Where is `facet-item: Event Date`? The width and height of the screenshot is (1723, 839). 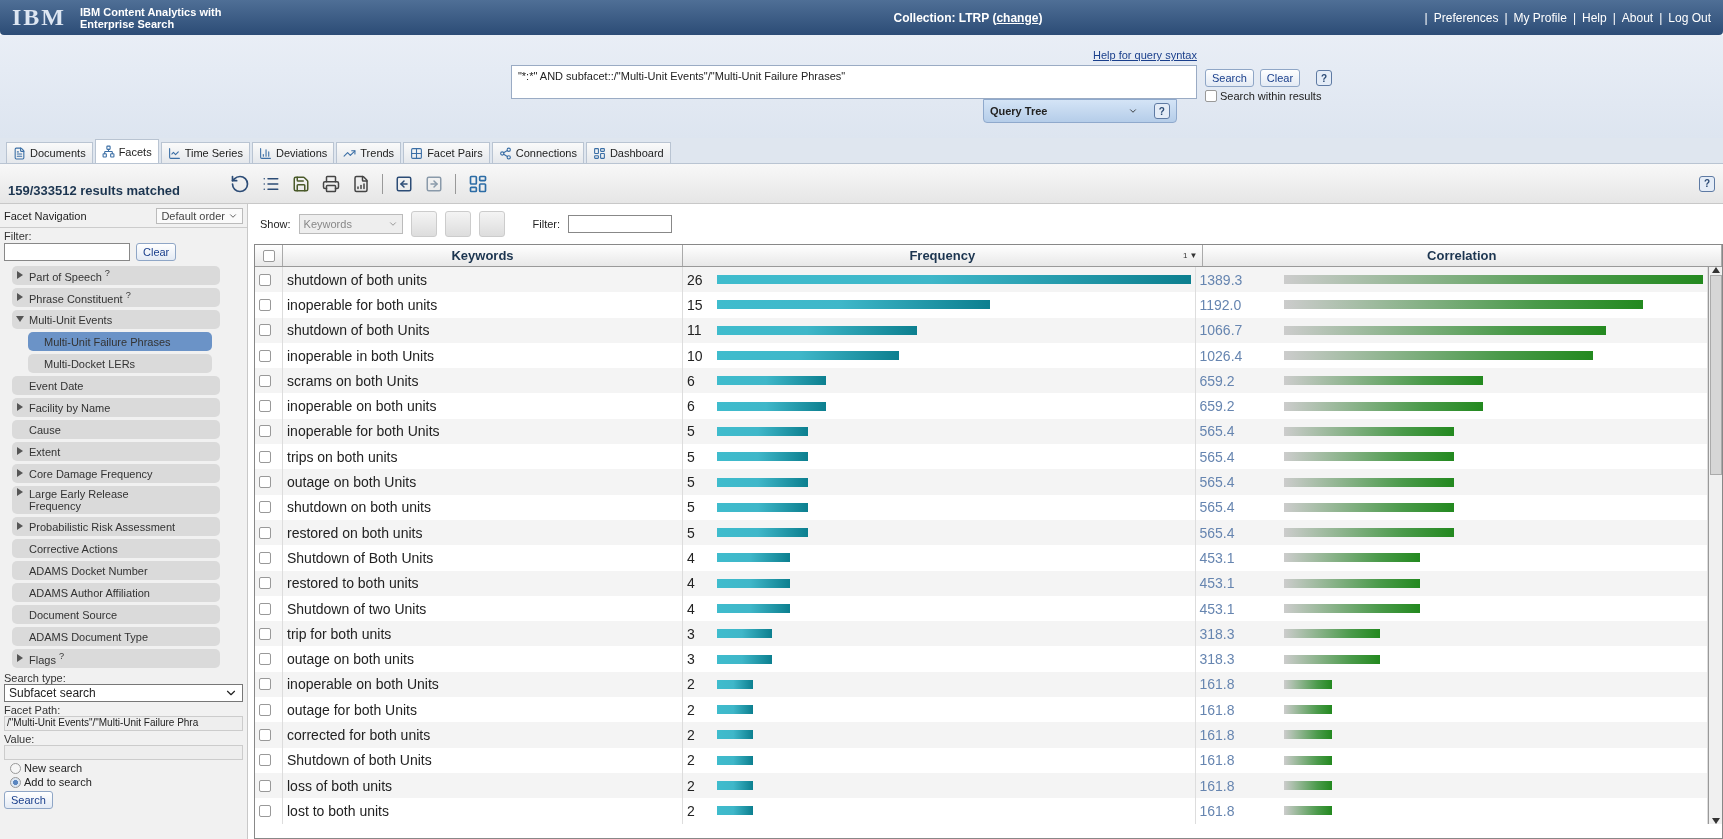 facet-item: Event Date is located at coordinates (116, 385).